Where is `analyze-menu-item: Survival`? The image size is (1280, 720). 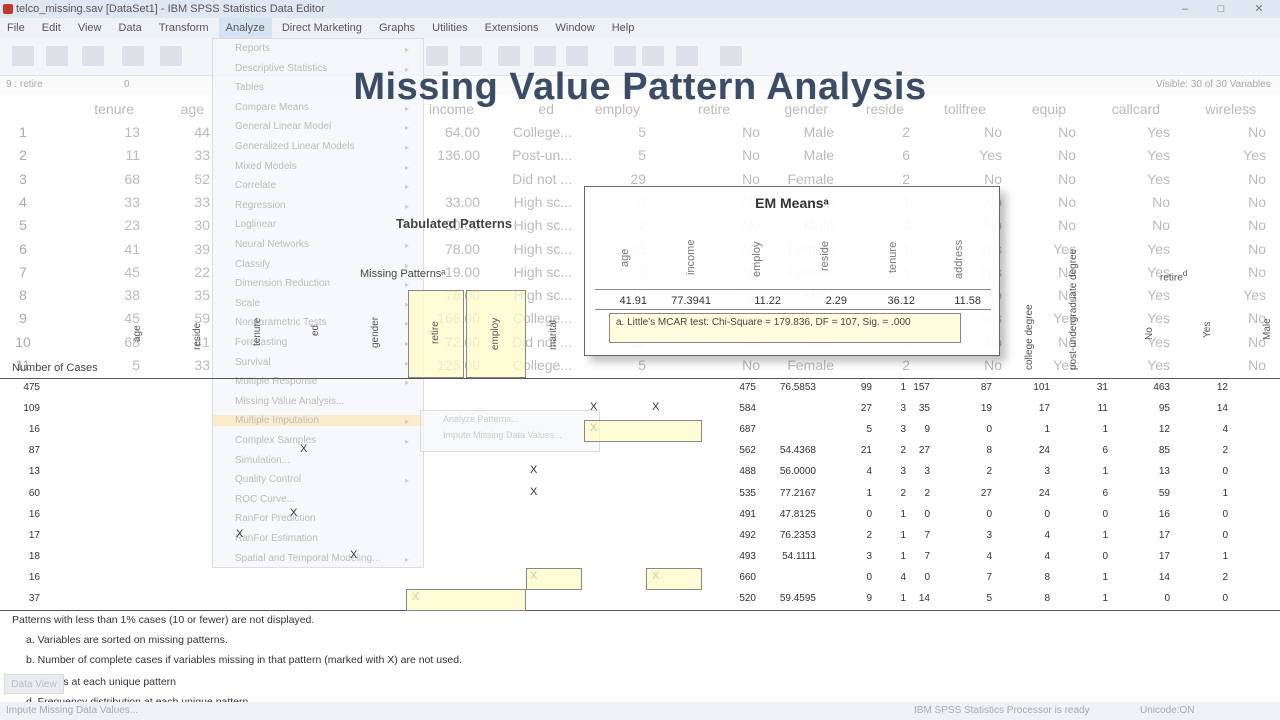 analyze-menu-item: Survival is located at coordinates (253, 362).